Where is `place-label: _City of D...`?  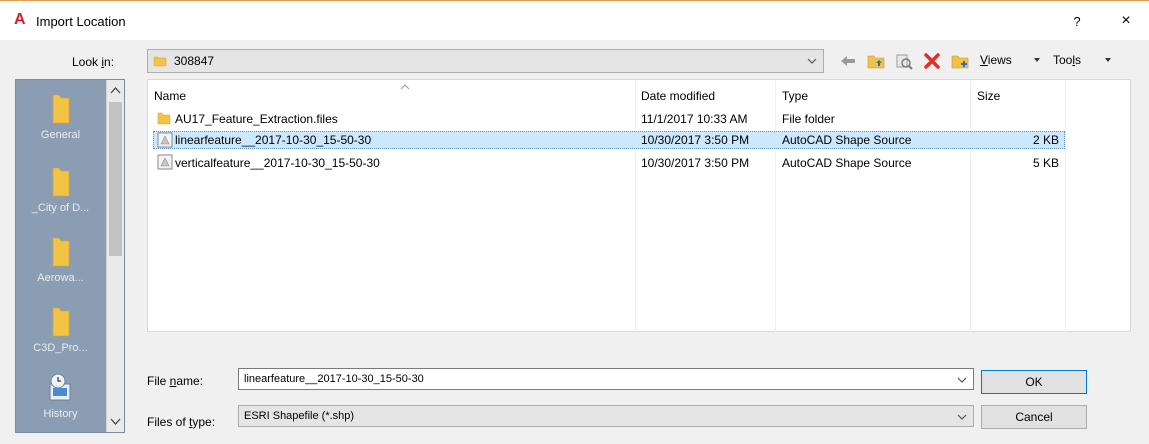 place-label: _City of D... is located at coordinates (60, 208).